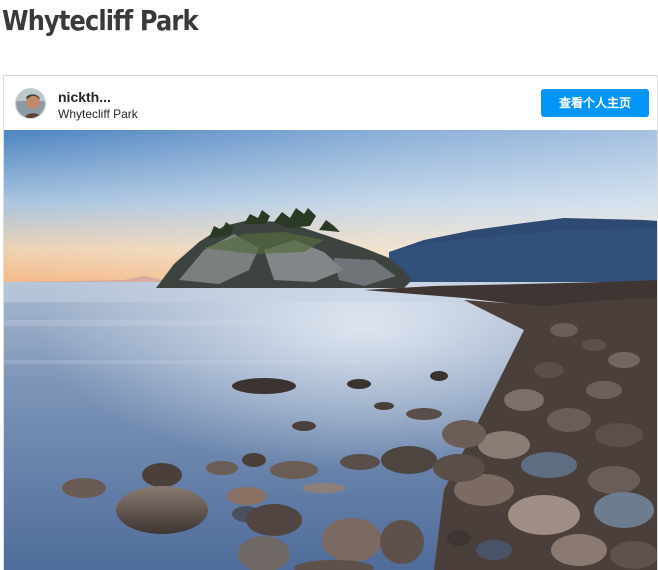 The image size is (658, 570). I want to click on post-header: nickth... Whytecliff Park 查看个人主页, so click(330, 103).